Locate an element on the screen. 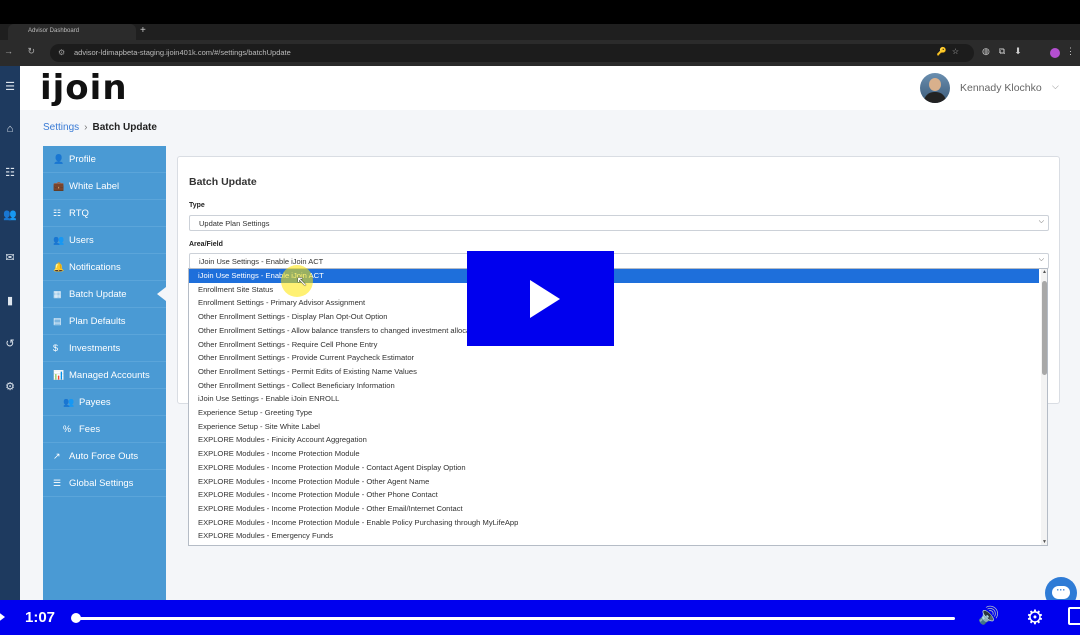 The image size is (1080, 635). sidebar-item-fees: % Fees is located at coordinates (104, 429).